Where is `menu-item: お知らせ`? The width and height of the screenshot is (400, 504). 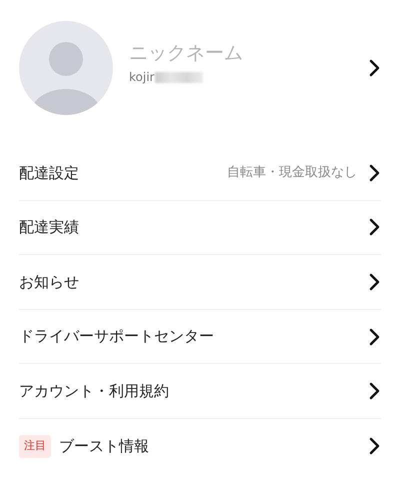
menu-item: お知らせ is located at coordinates (200, 282).